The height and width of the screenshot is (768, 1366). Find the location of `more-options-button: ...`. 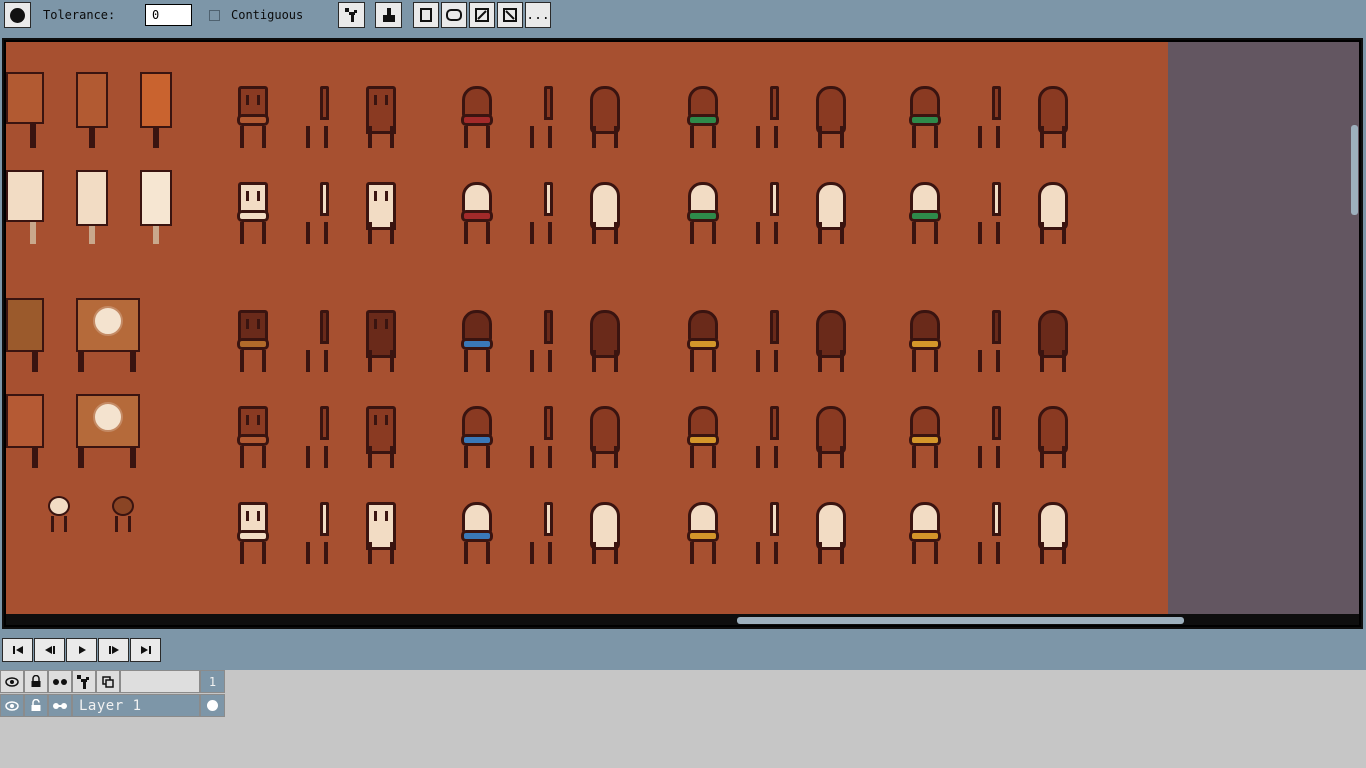

more-options-button: ... is located at coordinates (538, 15).